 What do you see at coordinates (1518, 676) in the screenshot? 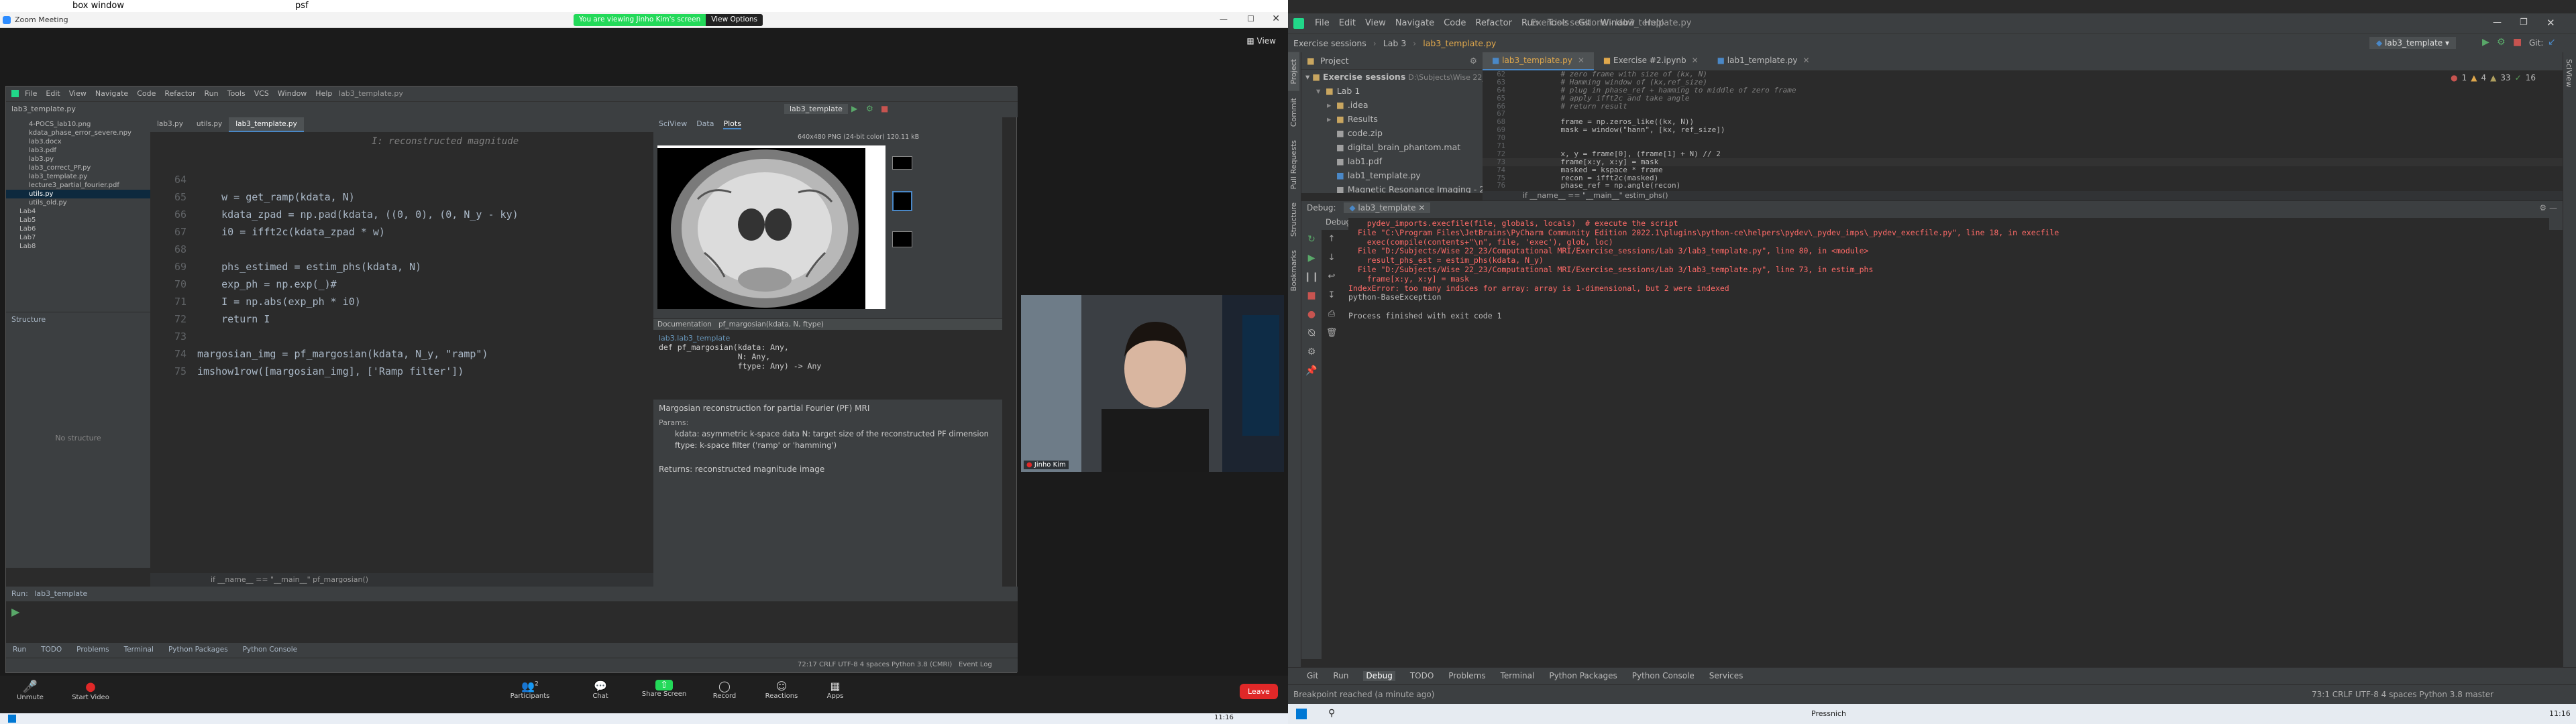
I see `bottom-tab: Terminal` at bounding box center [1518, 676].